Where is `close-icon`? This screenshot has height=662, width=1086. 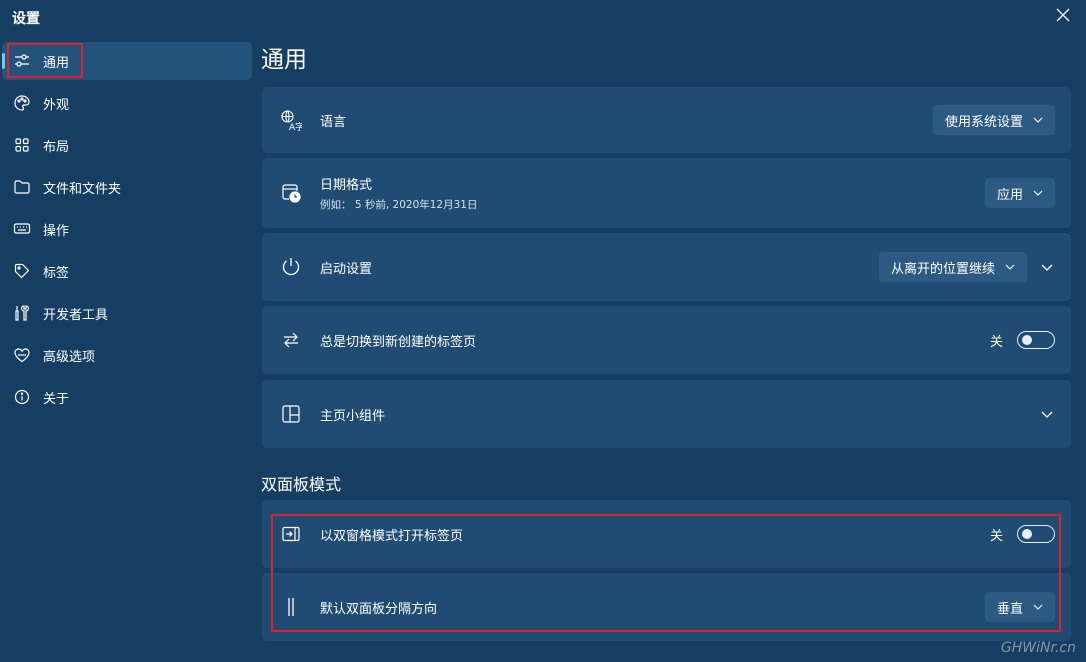 close-icon is located at coordinates (1063, 15).